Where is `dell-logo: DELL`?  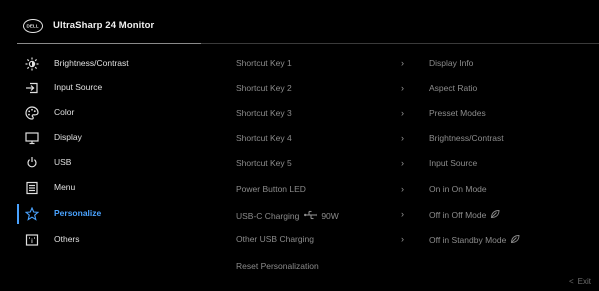
dell-logo: DELL is located at coordinates (33, 26).